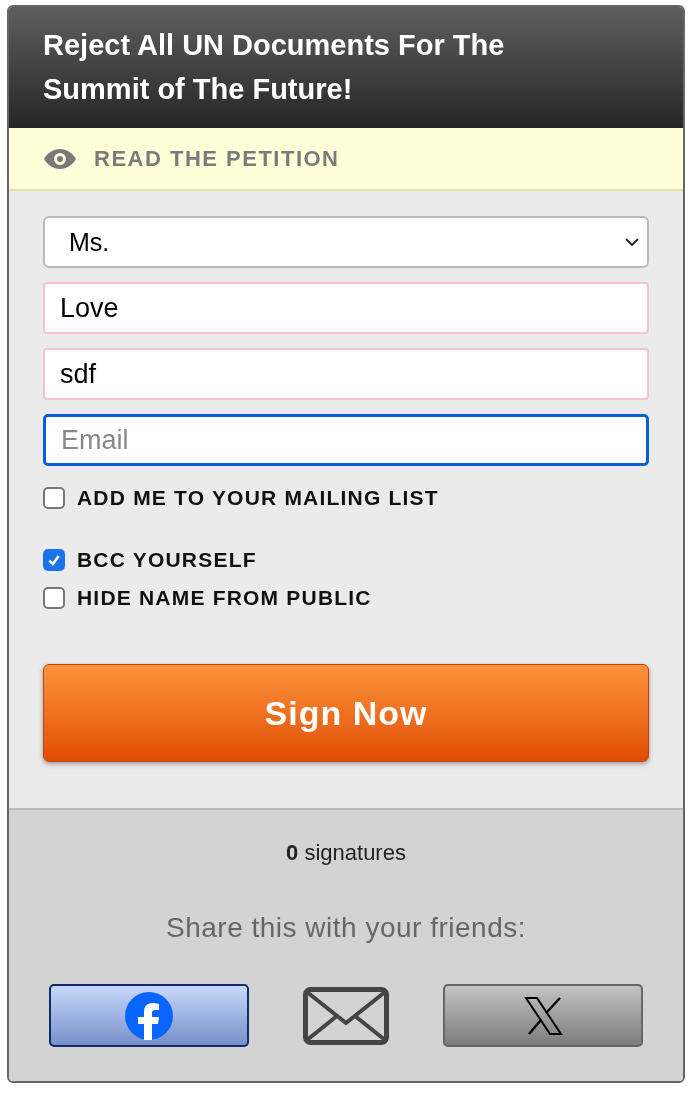 Image resolution: width=692 pixels, height=1102 pixels. I want to click on x-logo-icon, so click(543, 1015).